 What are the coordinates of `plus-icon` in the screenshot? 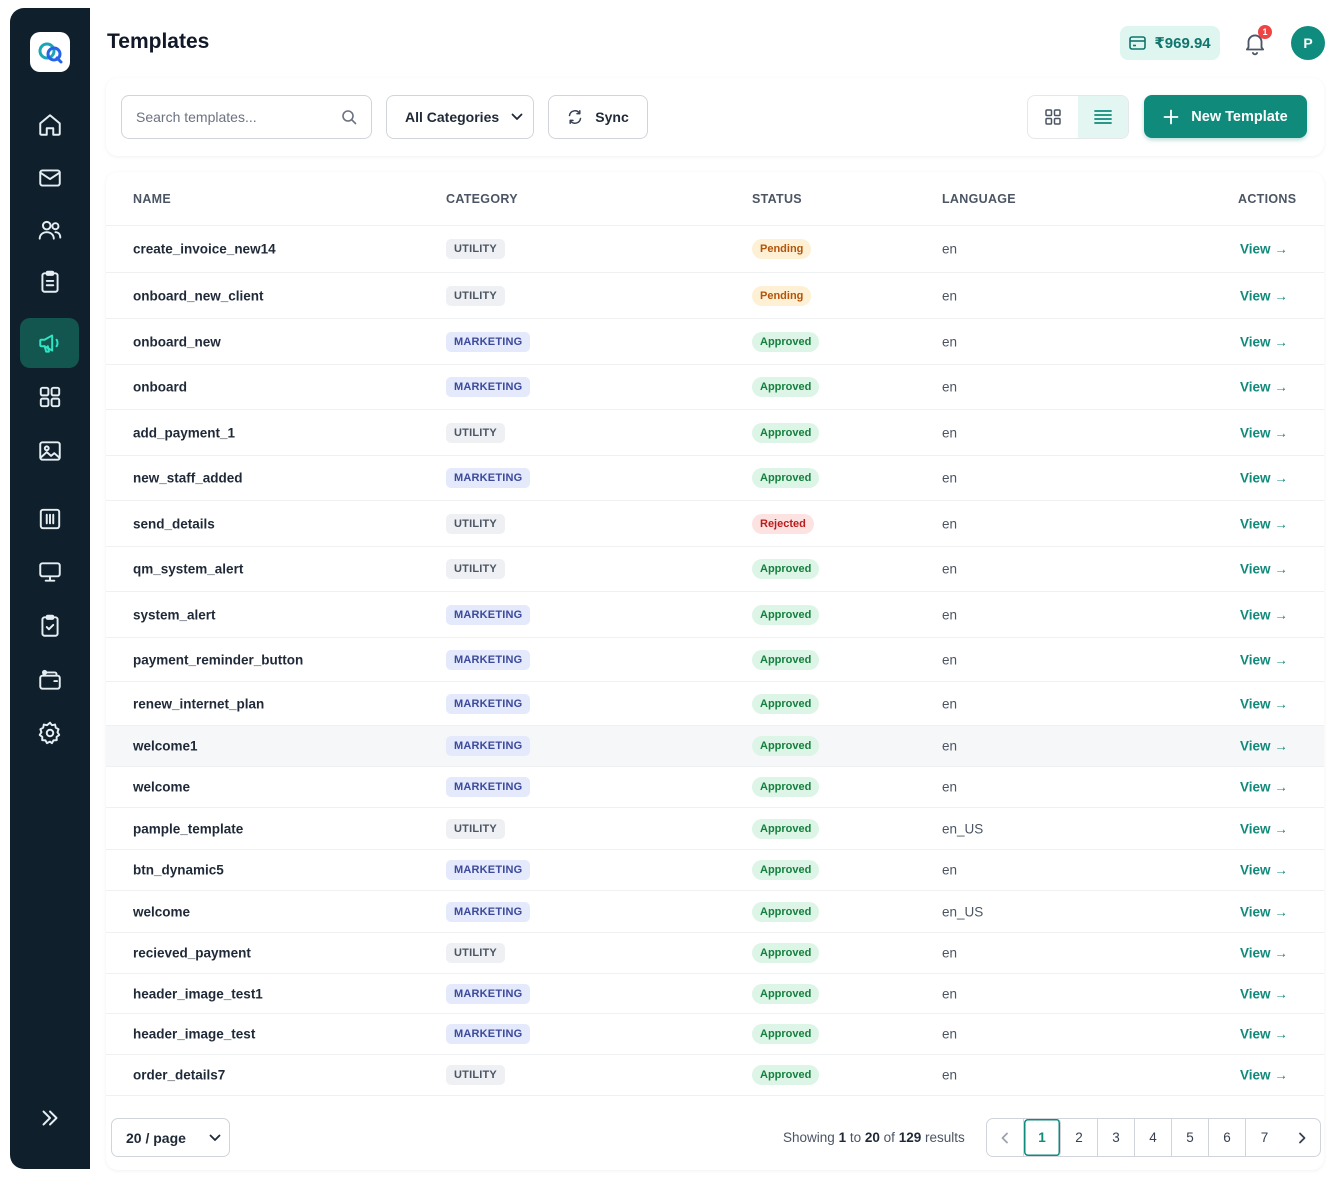 It's located at (1171, 116).